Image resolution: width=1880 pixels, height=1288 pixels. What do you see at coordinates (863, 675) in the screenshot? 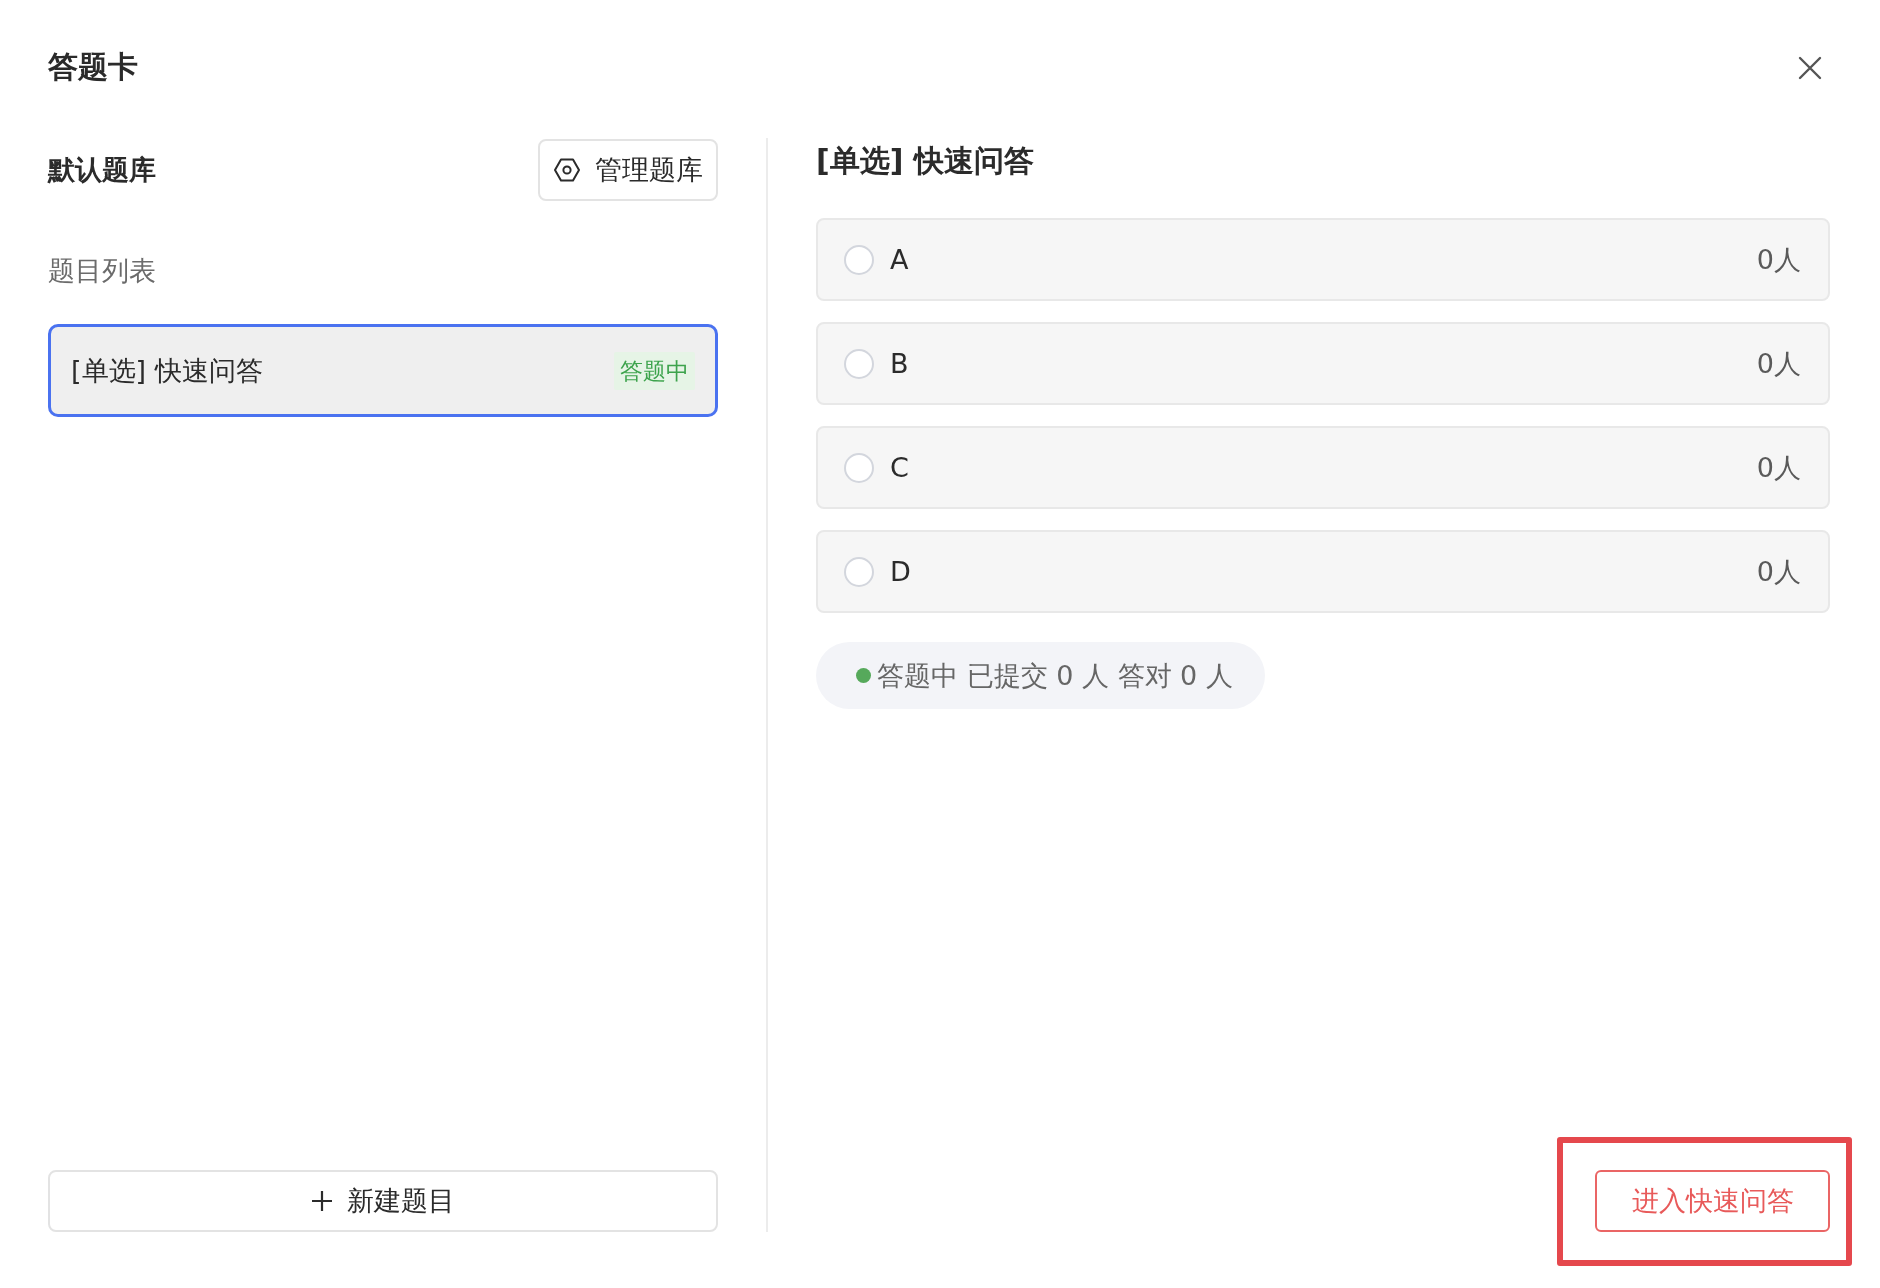
I see `status-dot-icon` at bounding box center [863, 675].